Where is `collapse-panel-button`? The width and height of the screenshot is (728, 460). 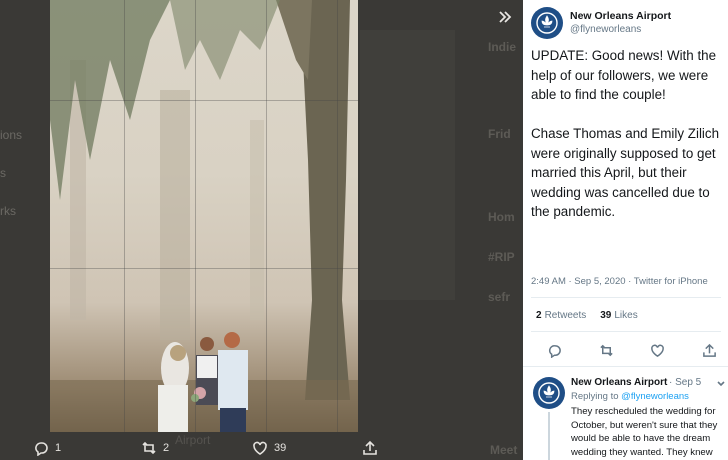
collapse-panel-button is located at coordinates (506, 18).